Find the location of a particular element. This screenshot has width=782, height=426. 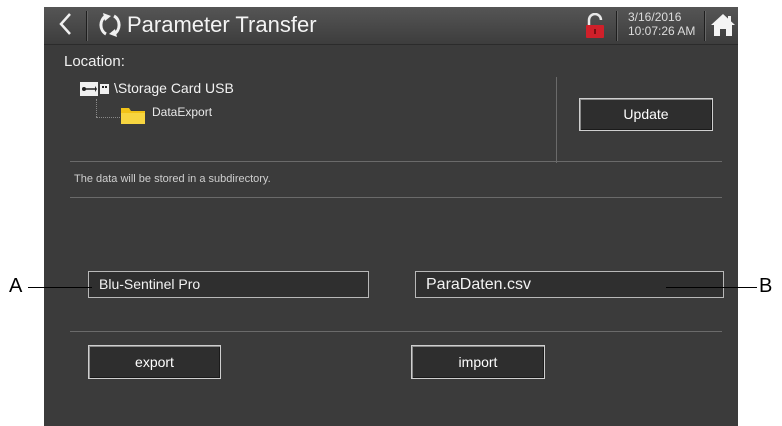

update-button: Update is located at coordinates (646, 114).